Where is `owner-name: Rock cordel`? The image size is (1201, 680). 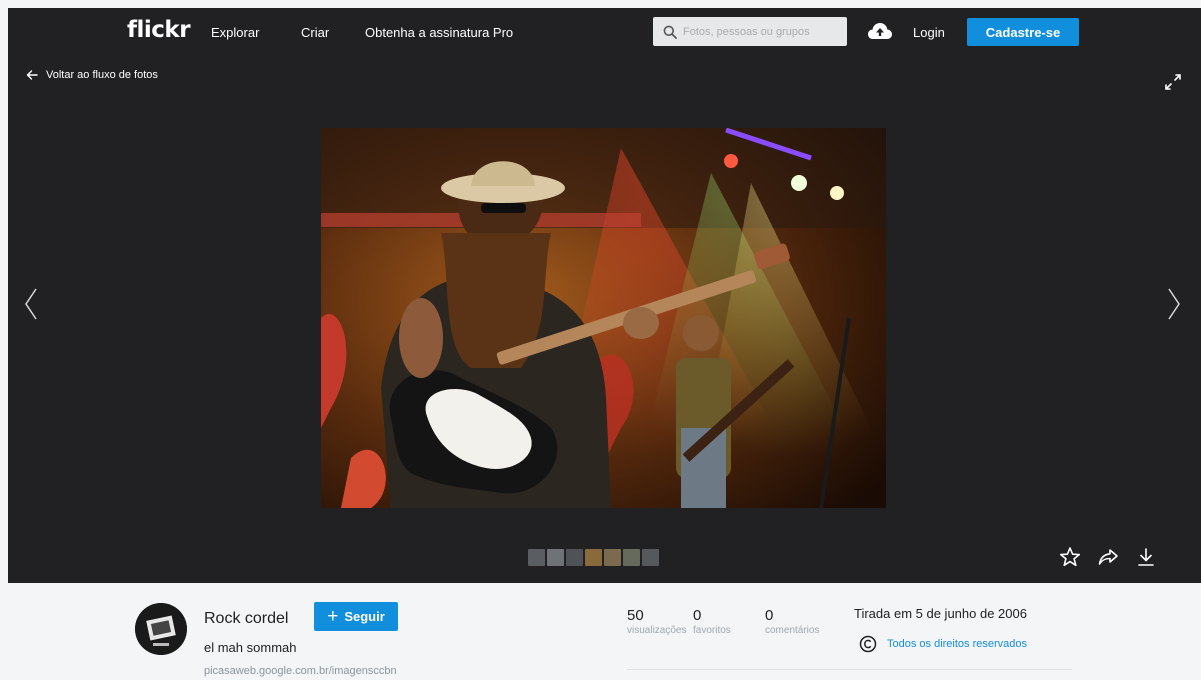
owner-name: Rock cordel is located at coordinates (246, 619).